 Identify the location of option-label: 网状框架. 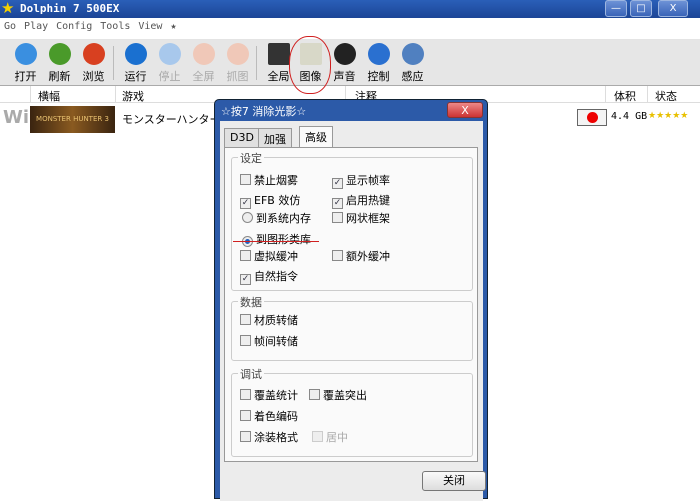
(368, 218).